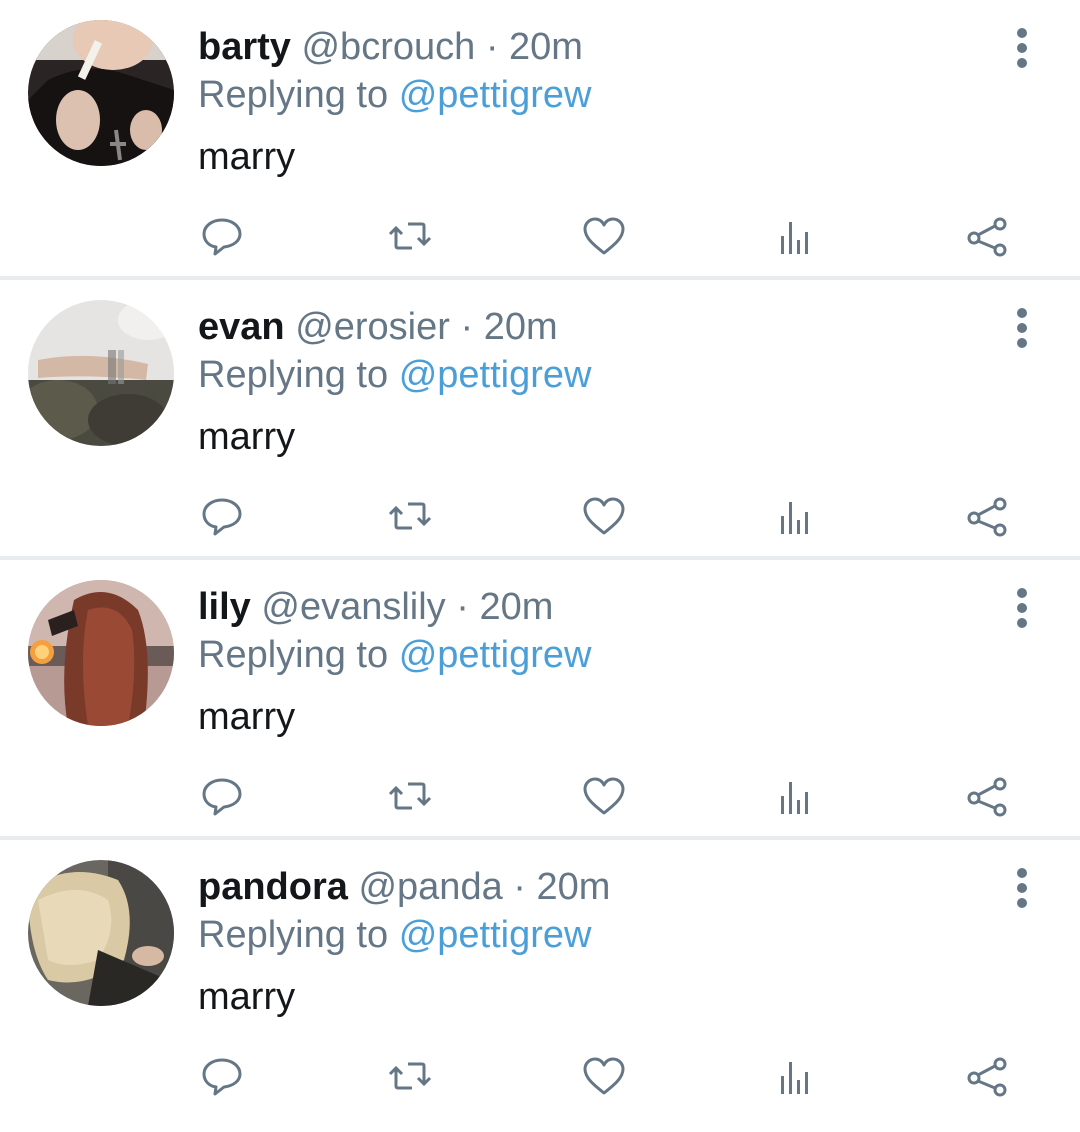 The height and width of the screenshot is (1132, 1080). I want to click on user-handle: @panda, so click(430, 887).